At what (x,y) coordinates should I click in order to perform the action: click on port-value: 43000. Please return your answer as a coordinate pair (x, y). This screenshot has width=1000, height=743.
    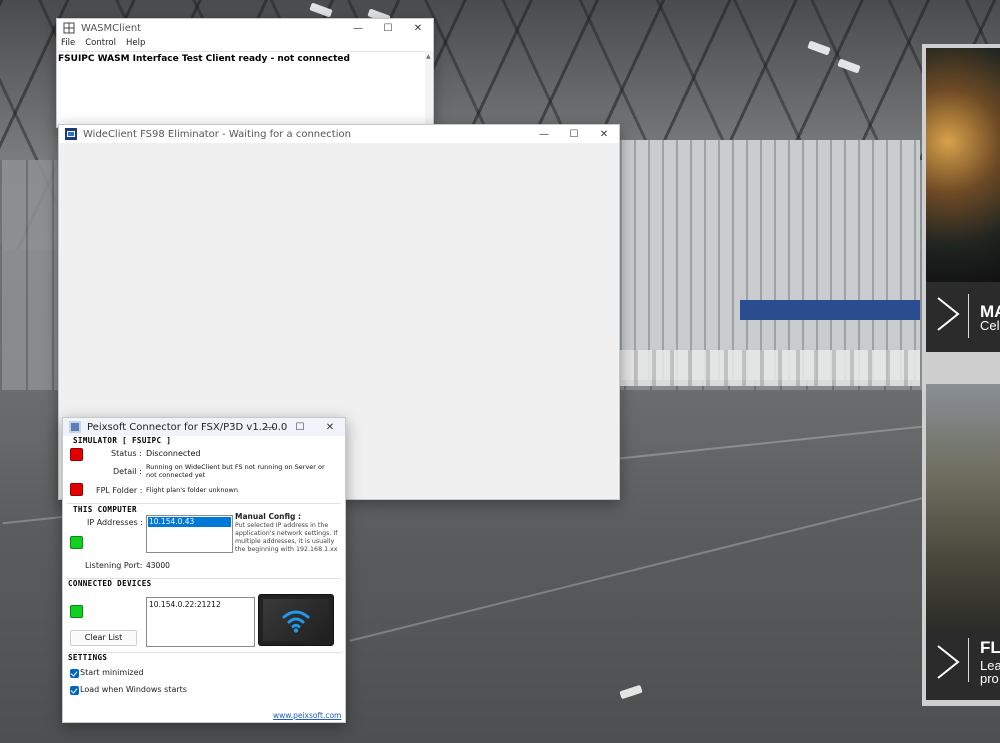
    Looking at the image, I should click on (158, 565).